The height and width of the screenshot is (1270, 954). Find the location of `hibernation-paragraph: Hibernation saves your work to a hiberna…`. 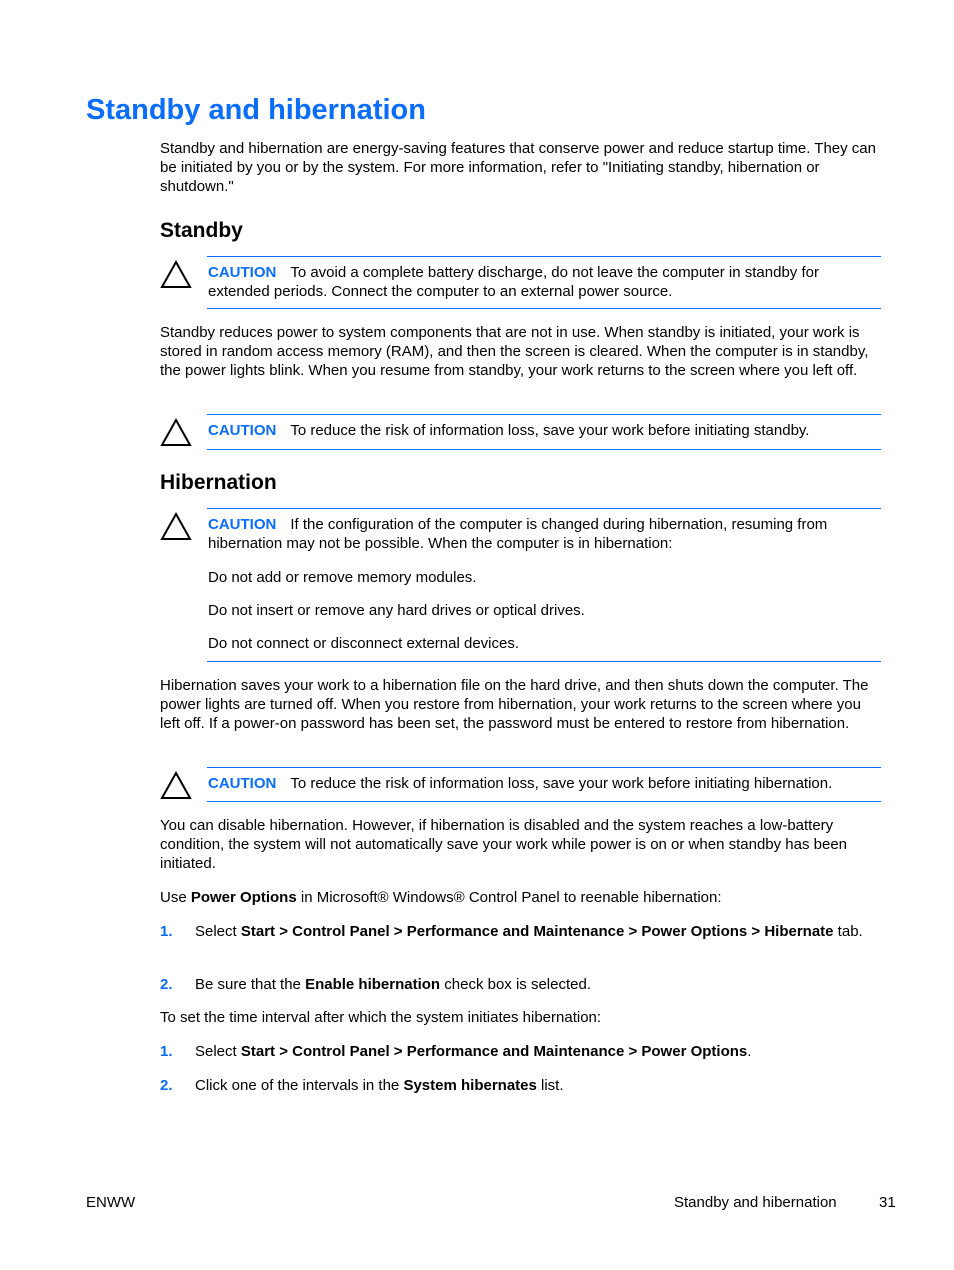

hibernation-paragraph: Hibernation saves your work to a hiberna… is located at coordinates (514, 704).